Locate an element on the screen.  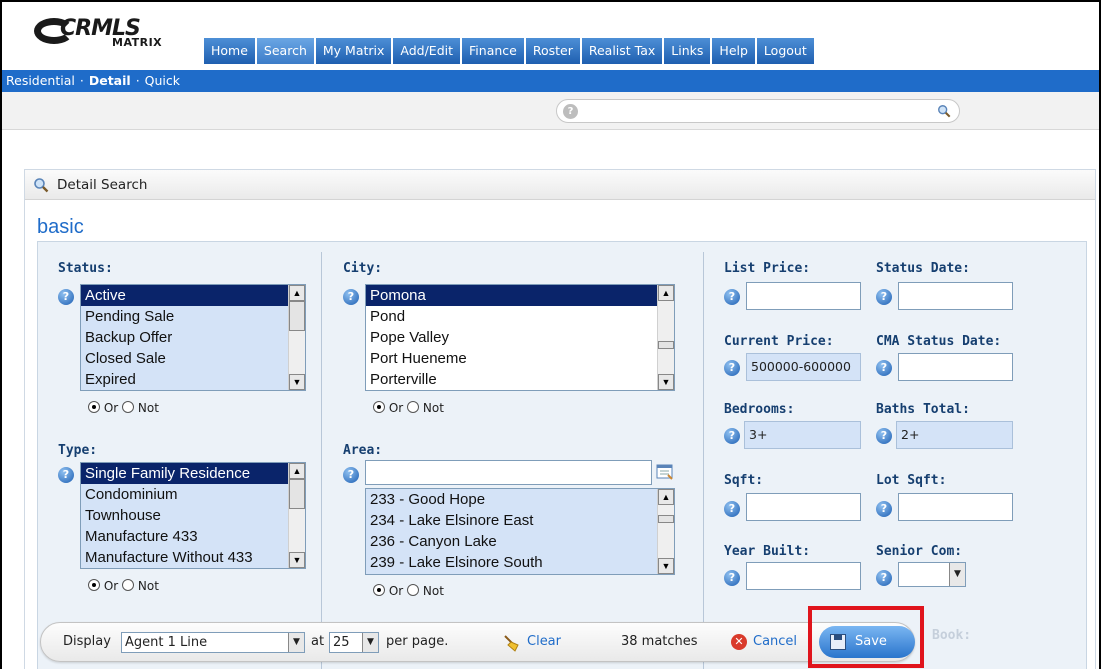
type-option: Condominium is located at coordinates (193, 494).